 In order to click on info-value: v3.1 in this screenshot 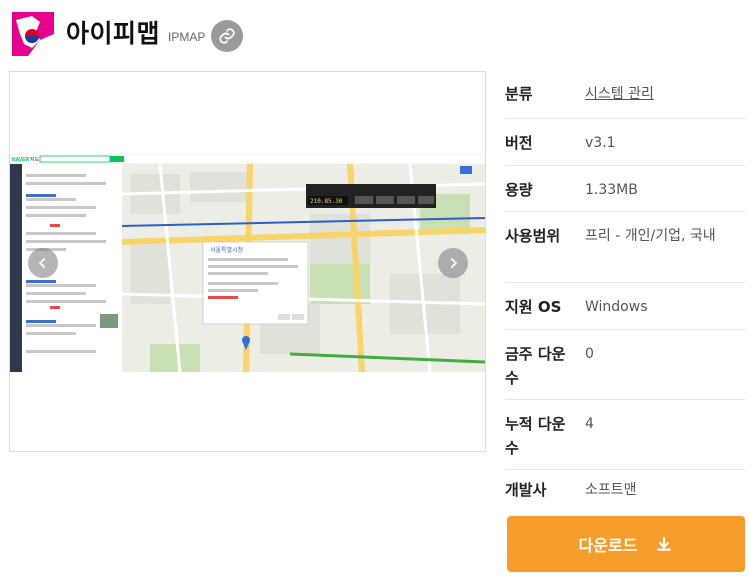, I will do `click(600, 143)`.